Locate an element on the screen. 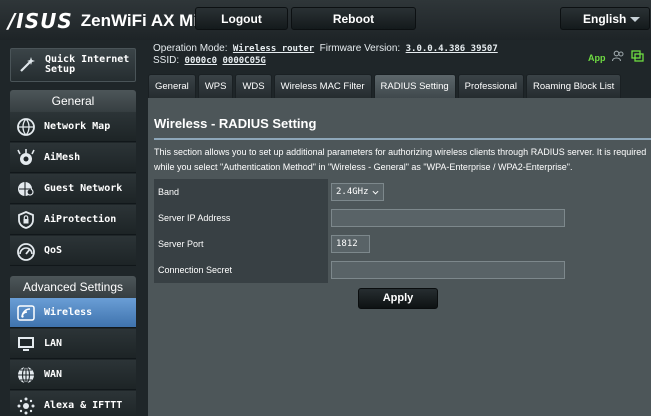  ssid-line: SSID: 0000c0 0000C05G is located at coordinates (398, 61).